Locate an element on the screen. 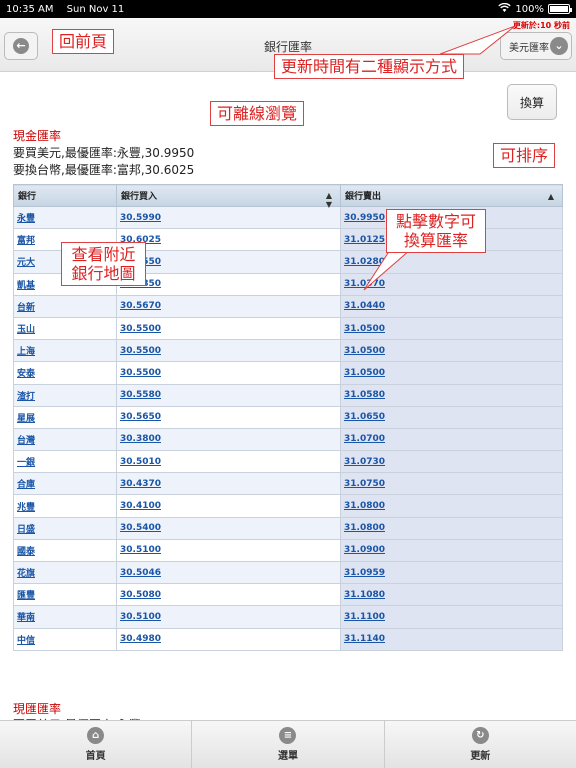 Image resolution: width=576 pixels, height=768 pixels. bank-link: 渣打 is located at coordinates (26, 397).